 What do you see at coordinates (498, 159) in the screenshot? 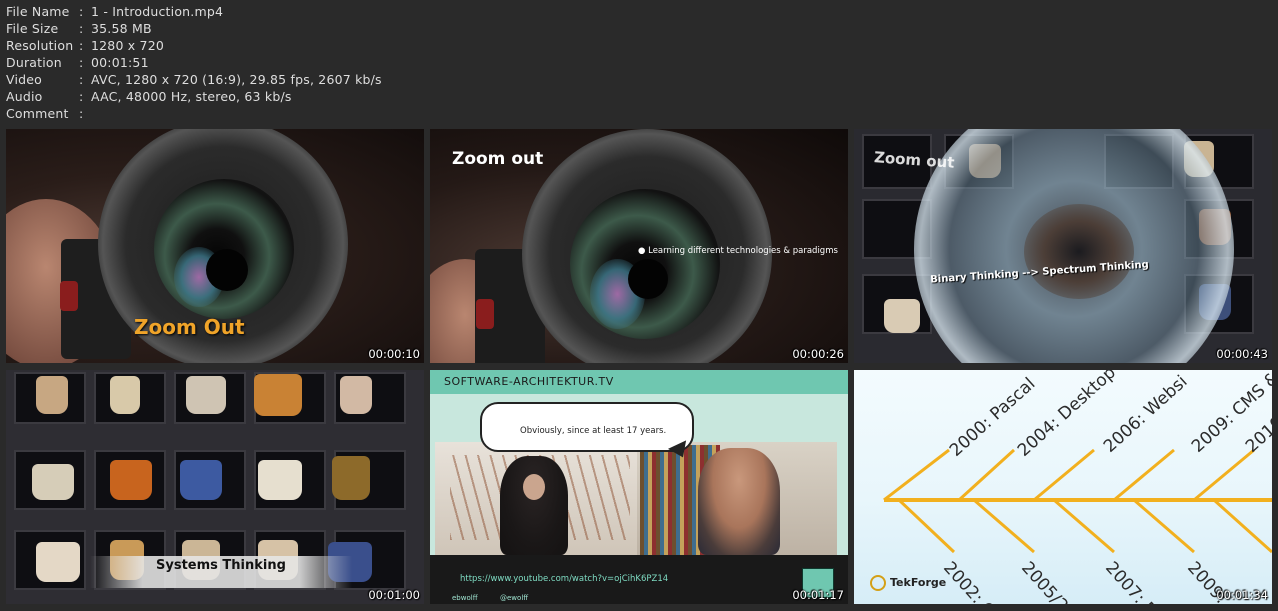
I see `caption-zoom-out: Zoom out` at bounding box center [498, 159].